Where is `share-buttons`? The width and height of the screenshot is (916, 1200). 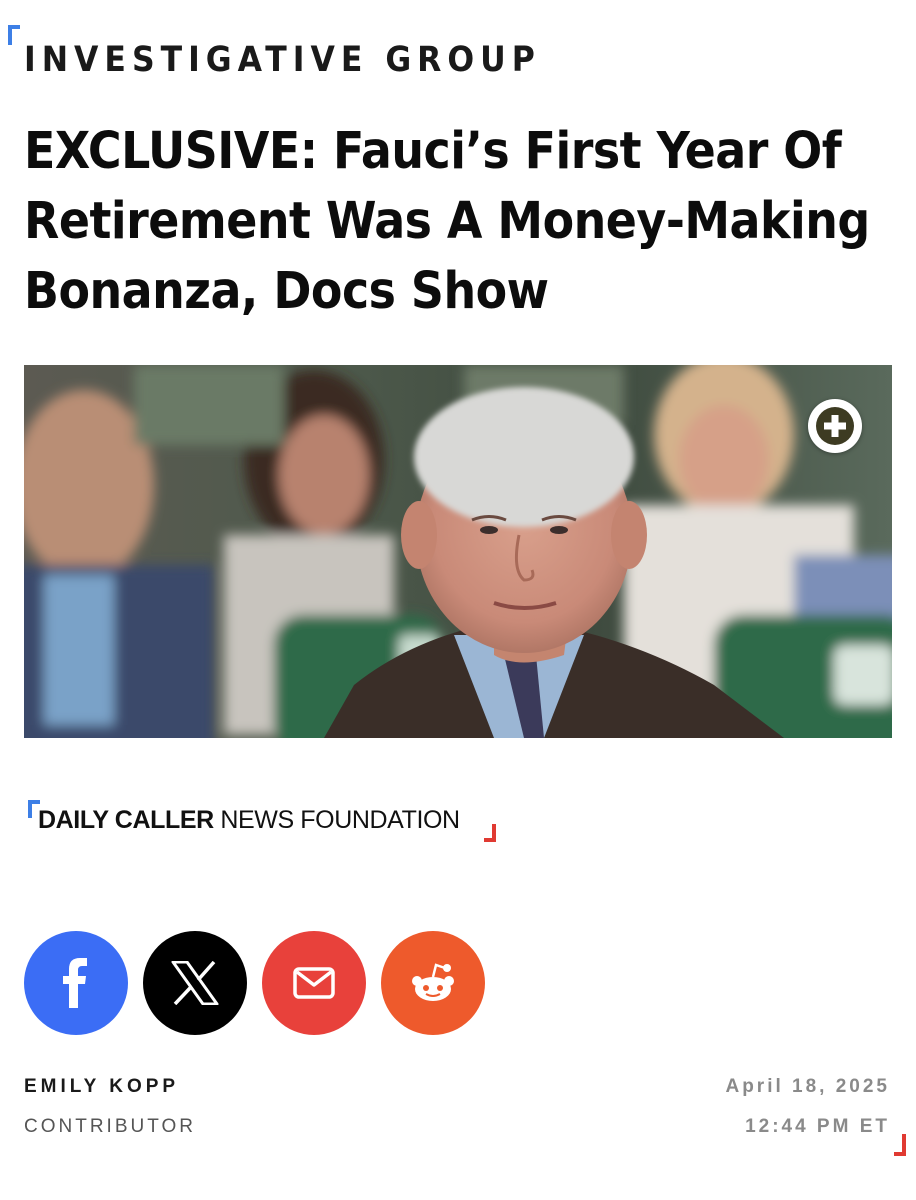
share-buttons is located at coordinates (254, 983).